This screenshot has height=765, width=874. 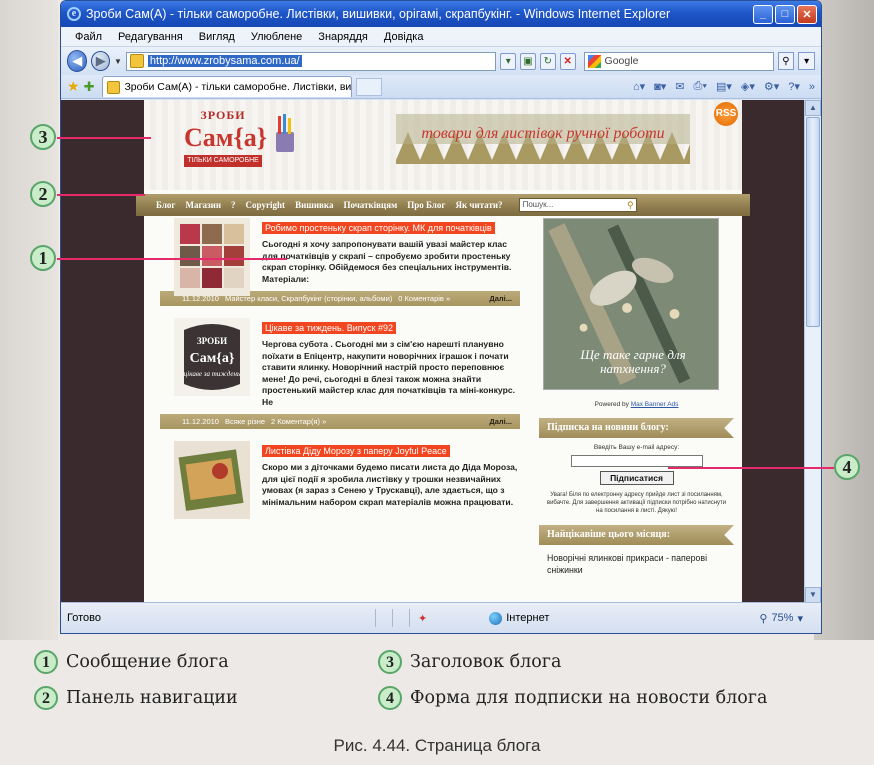 I want to click on nav-item-about: Про Блог, so click(x=426, y=205).